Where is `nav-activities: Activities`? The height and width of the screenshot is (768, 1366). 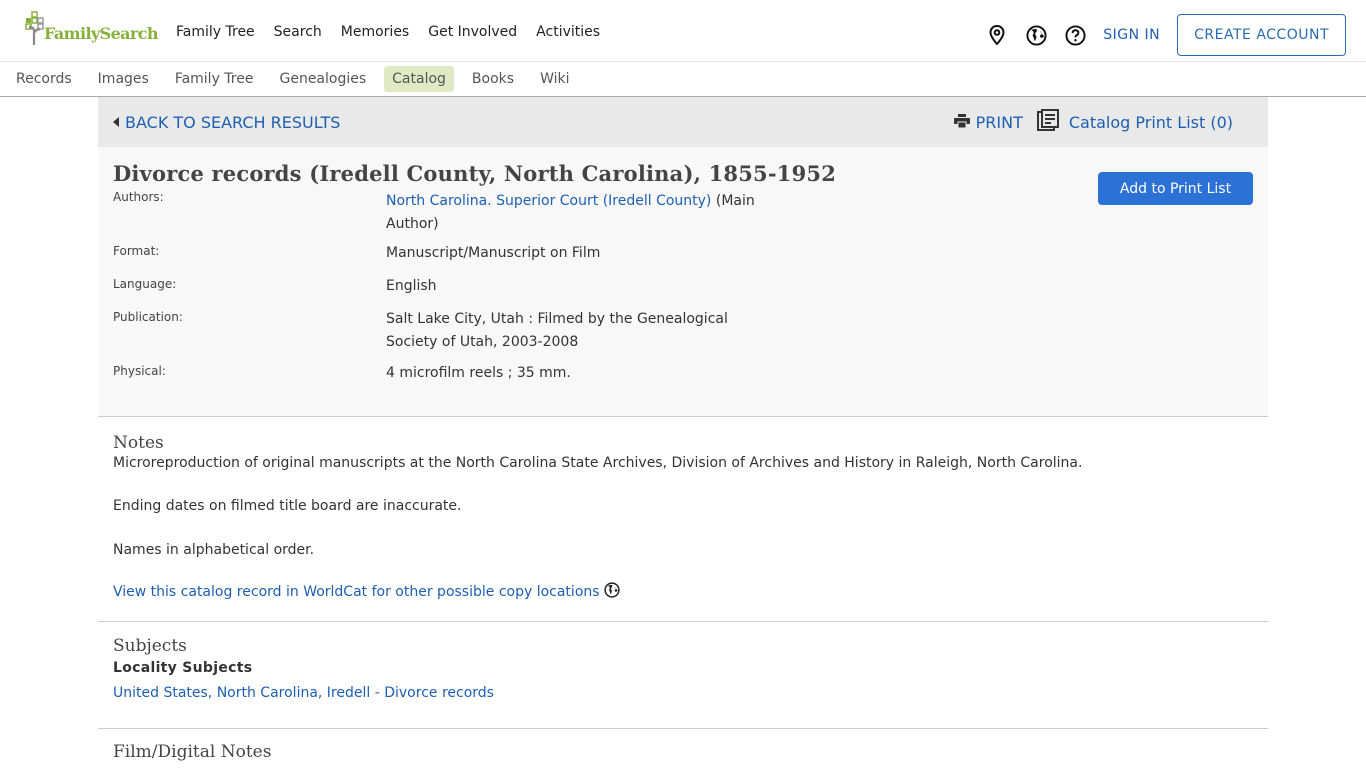 nav-activities: Activities is located at coordinates (568, 32).